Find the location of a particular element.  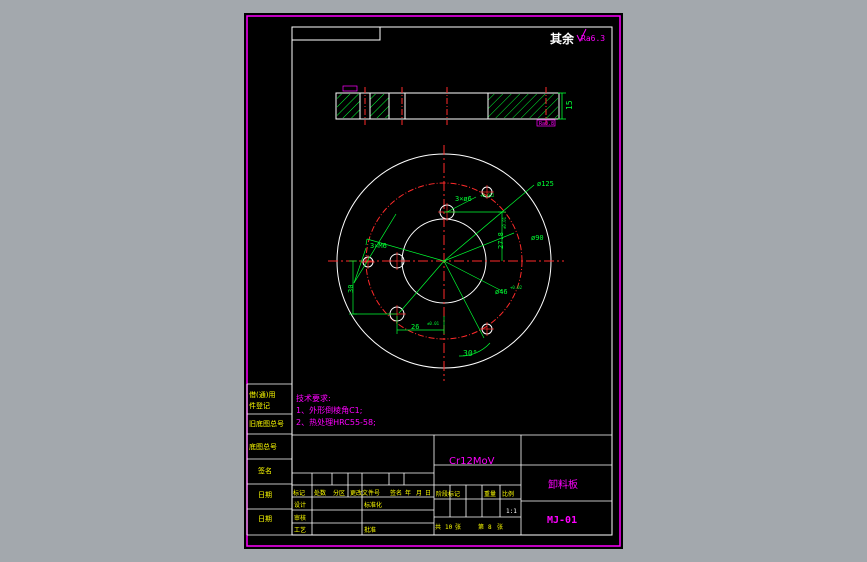

dim-angle: 30° is located at coordinates (470, 353).